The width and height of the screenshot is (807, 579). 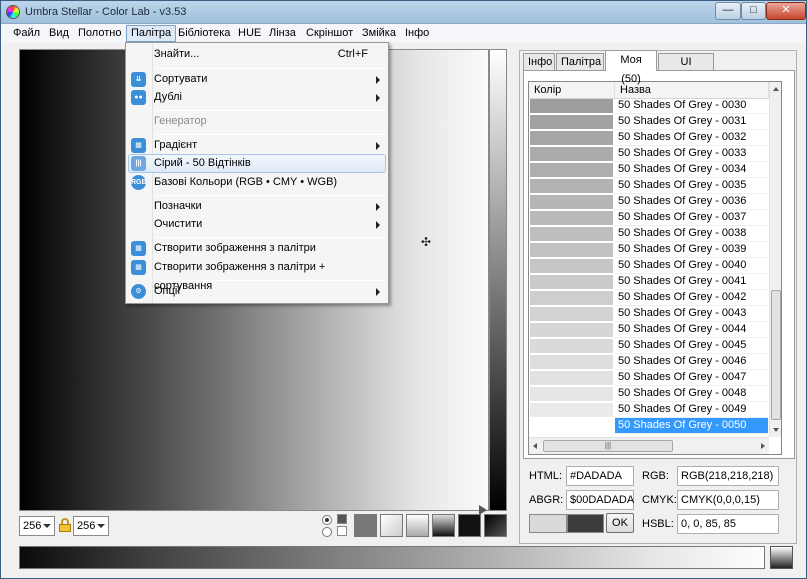 I want to click on color-name: 50 Shades Of Grey - 0032, so click(x=691, y=138).